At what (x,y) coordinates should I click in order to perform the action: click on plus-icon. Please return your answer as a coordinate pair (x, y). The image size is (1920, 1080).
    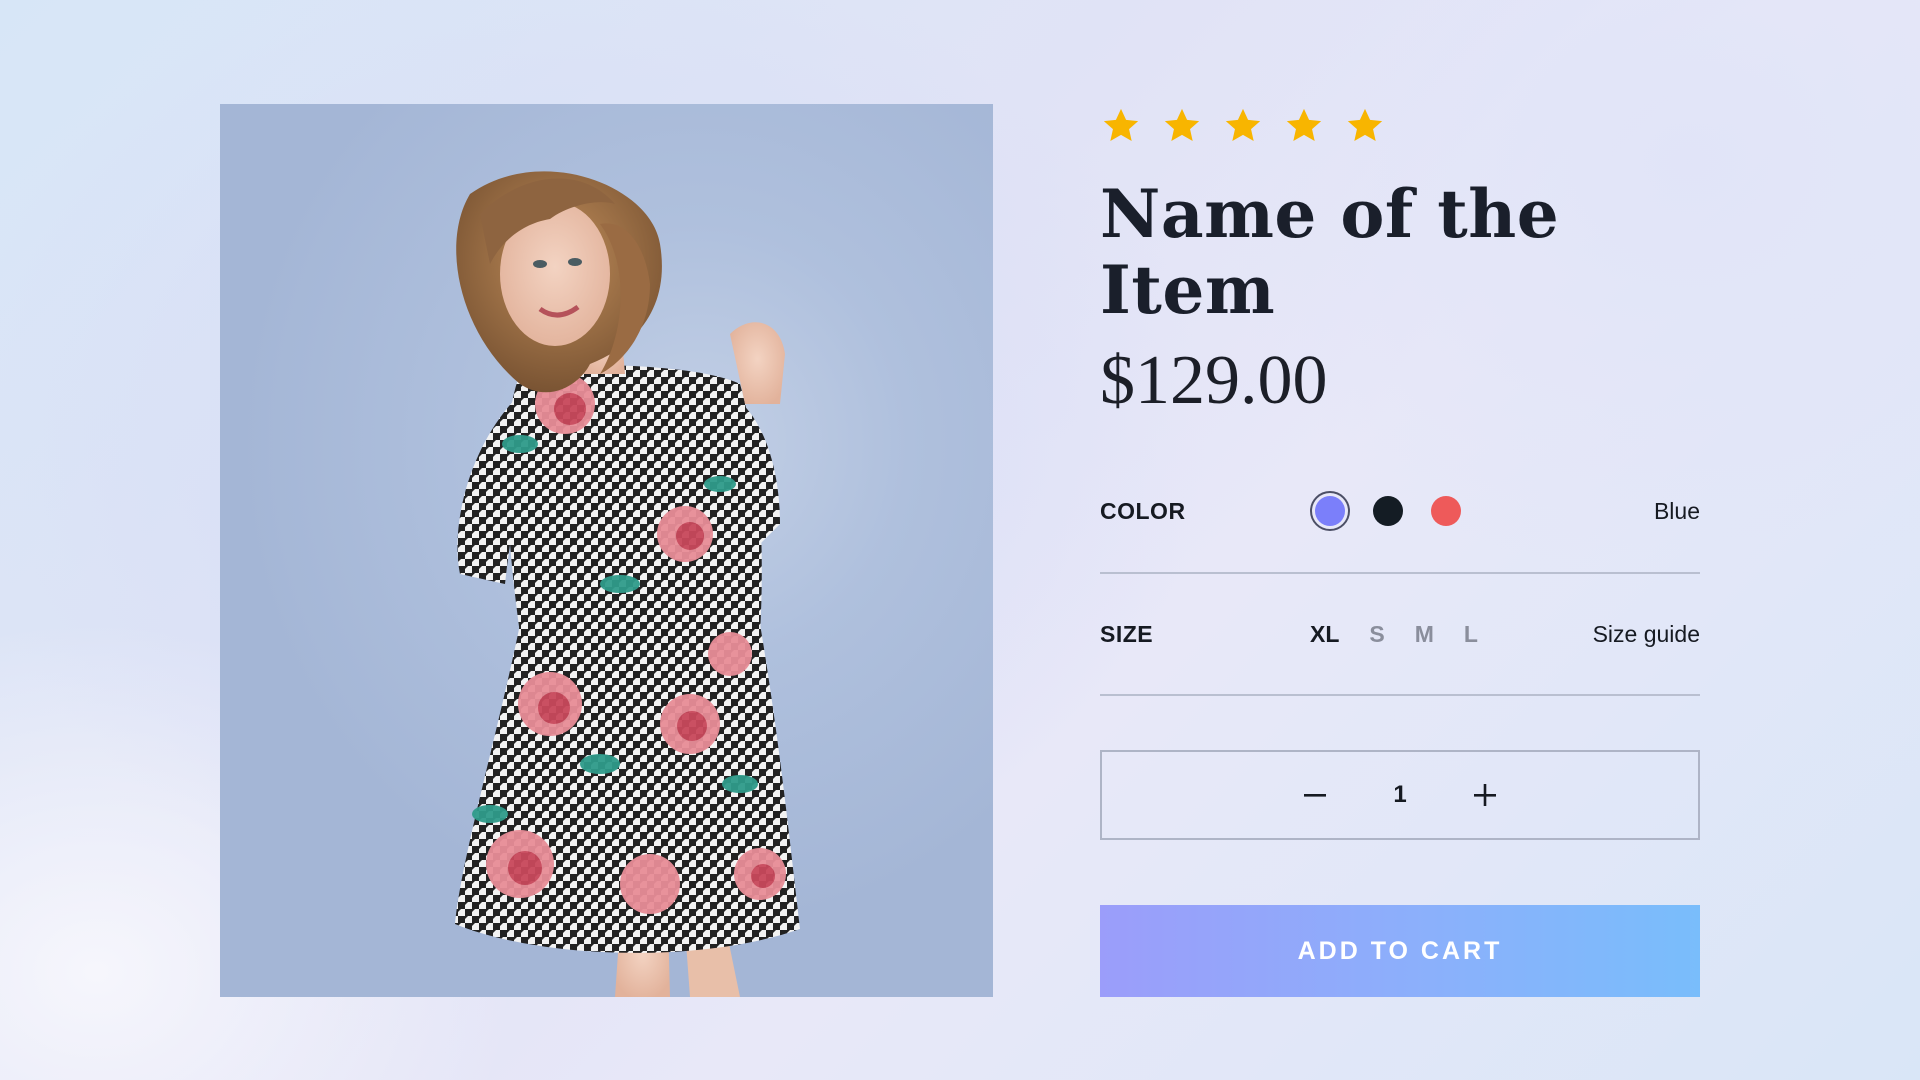
    Looking at the image, I should click on (1485, 795).